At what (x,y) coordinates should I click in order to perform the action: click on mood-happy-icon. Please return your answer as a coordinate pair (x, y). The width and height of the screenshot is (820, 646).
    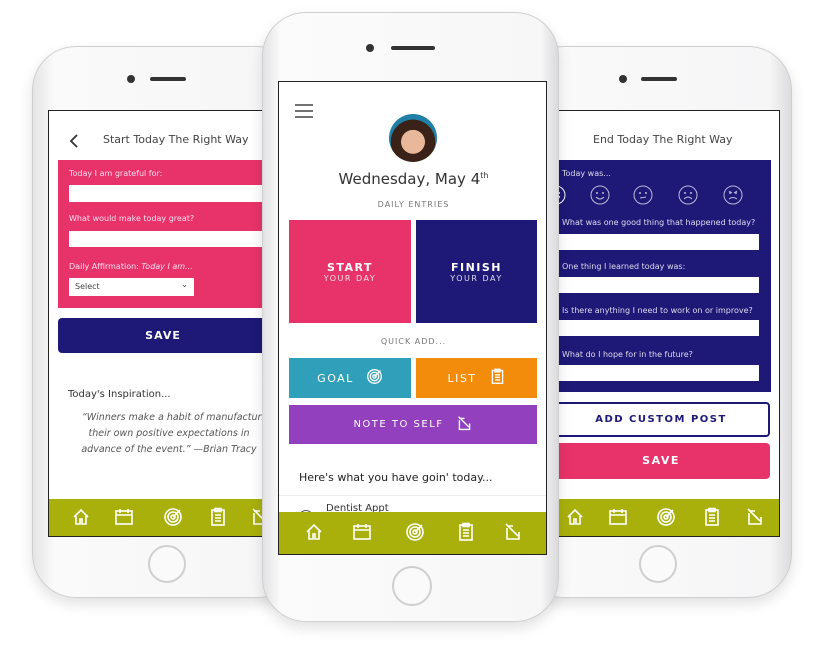
    Looking at the image, I should click on (600, 195).